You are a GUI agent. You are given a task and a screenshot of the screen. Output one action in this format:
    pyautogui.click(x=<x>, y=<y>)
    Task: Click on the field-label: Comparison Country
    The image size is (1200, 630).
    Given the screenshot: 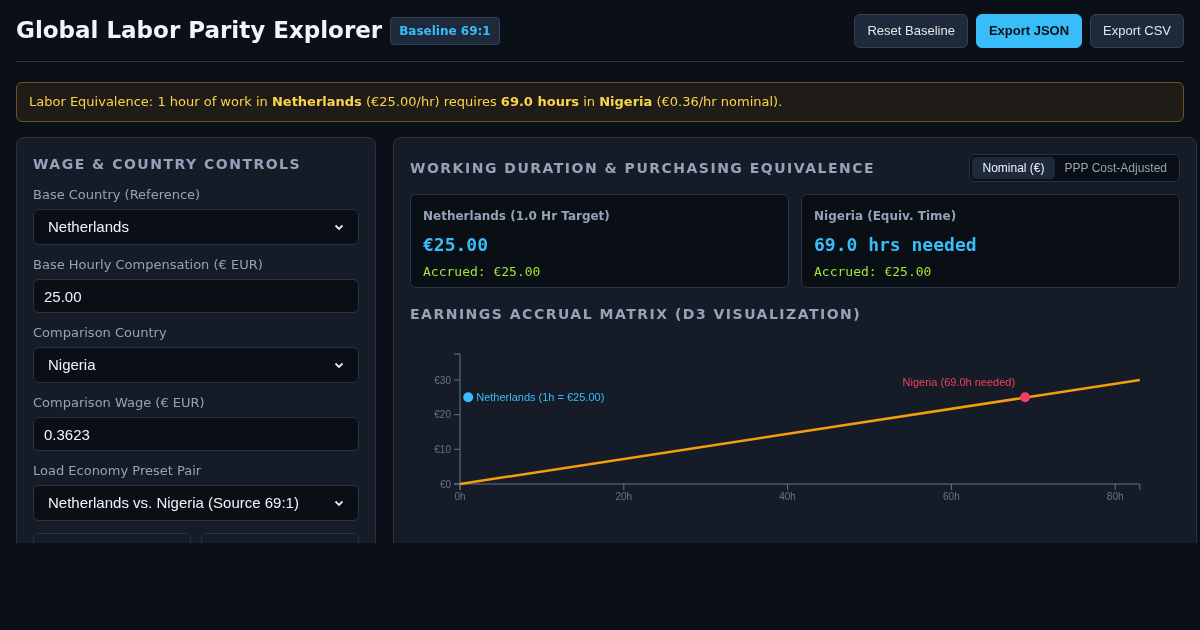 What is the action you would take?
    pyautogui.click(x=100, y=333)
    